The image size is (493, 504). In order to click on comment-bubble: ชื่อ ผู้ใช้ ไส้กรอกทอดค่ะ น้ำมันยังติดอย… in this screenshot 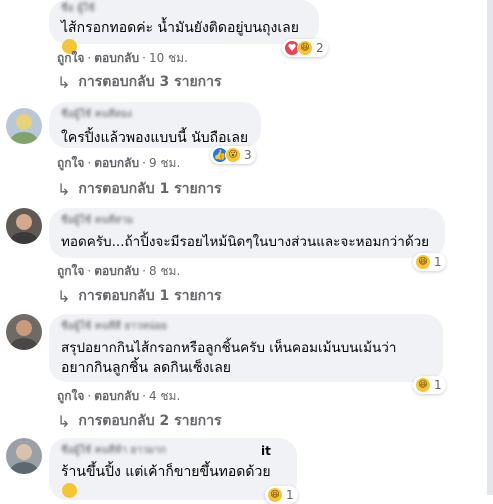, I will do `click(184, 27)`.